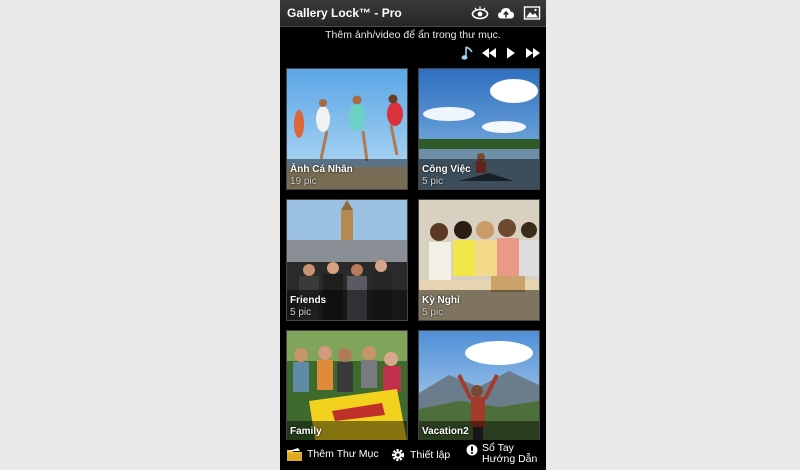  Describe the element at coordinates (479, 386) in the screenshot. I see `album-tile: Vacation2` at that location.